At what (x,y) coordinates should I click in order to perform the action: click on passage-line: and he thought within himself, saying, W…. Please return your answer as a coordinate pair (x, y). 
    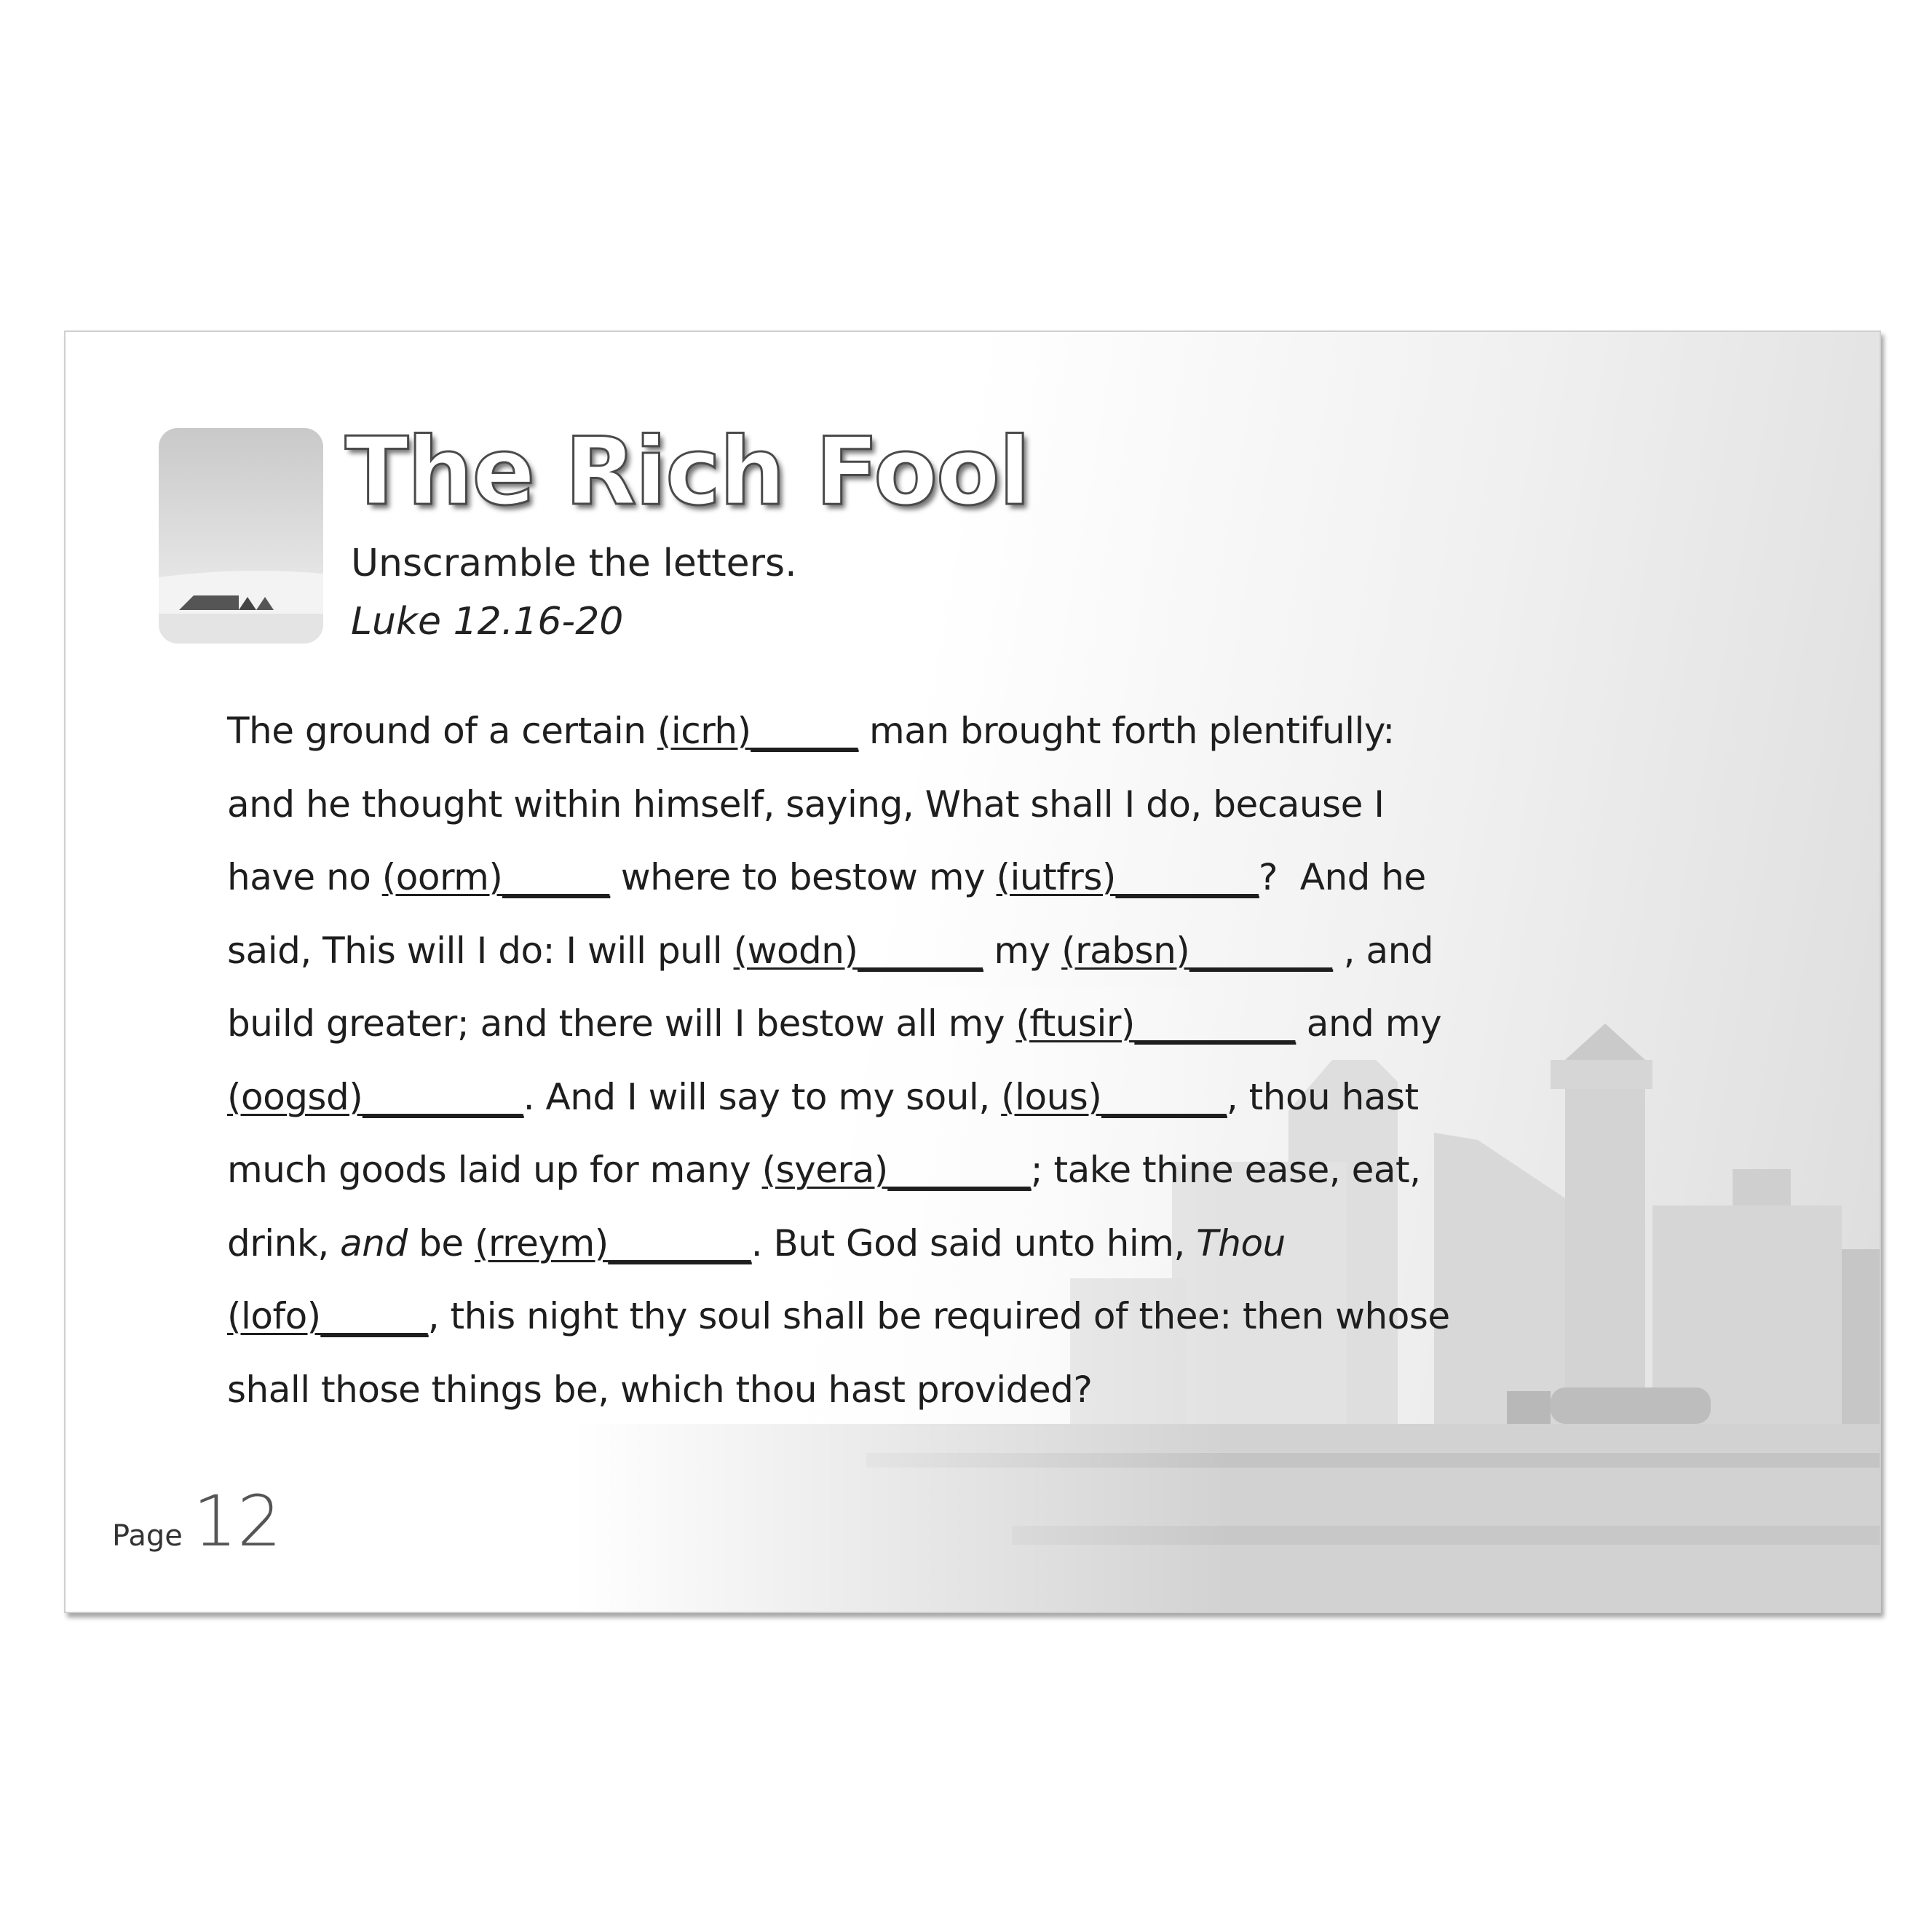
    Looking at the image, I should click on (889, 805).